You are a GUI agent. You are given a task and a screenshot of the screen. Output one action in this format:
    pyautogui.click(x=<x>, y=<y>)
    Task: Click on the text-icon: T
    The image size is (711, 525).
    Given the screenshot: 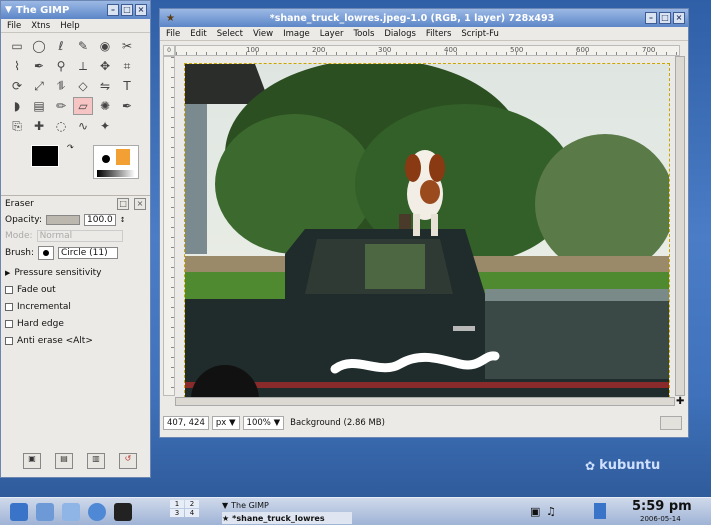 What is the action you would take?
    pyautogui.click(x=127, y=86)
    